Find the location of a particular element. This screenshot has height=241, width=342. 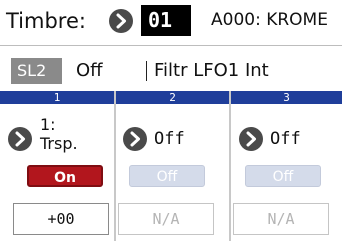

destination-line-2: Trsp. is located at coordinates (59, 143).